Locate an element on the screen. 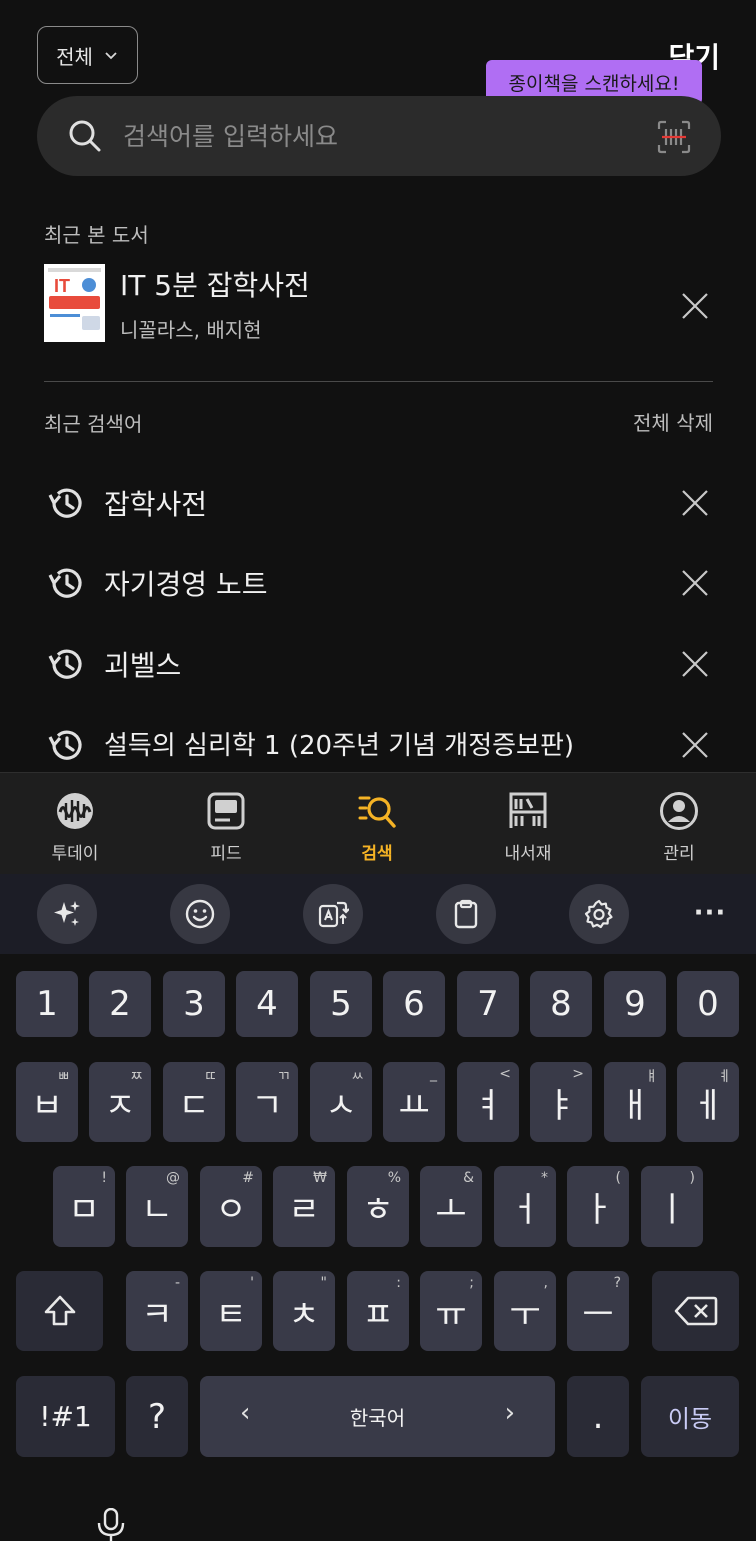 The width and height of the screenshot is (756, 1541). nav-item-today: 투데이 is located at coordinates (75, 824).